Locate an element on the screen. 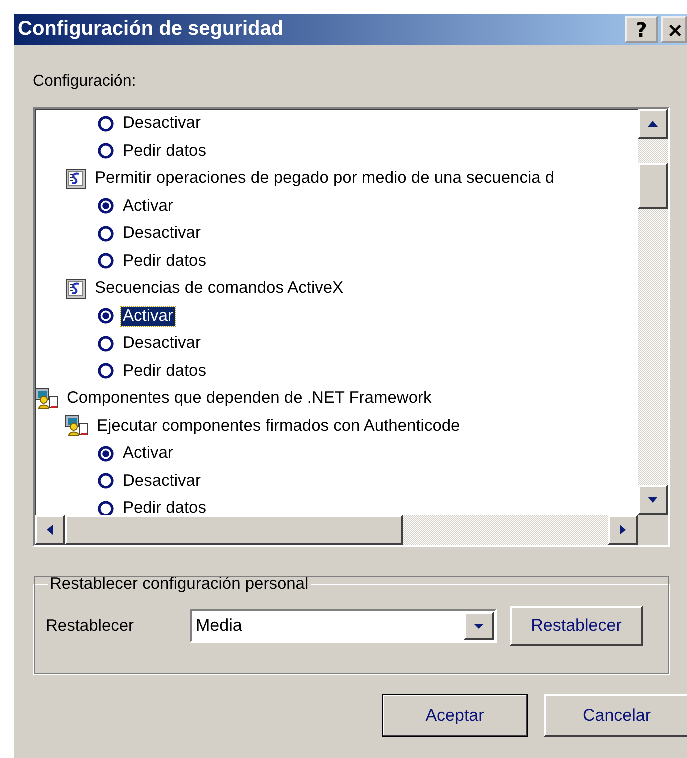 The height and width of the screenshot is (758, 687). cancel-button: Cancelar is located at coordinates (615, 715).